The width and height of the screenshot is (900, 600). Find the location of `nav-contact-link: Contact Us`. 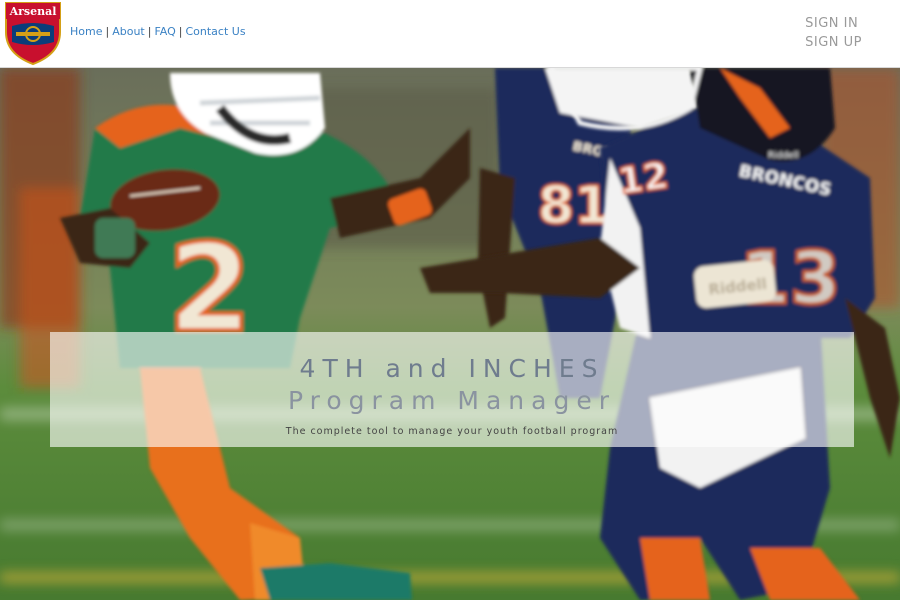

nav-contact-link: Contact Us is located at coordinates (215, 31).